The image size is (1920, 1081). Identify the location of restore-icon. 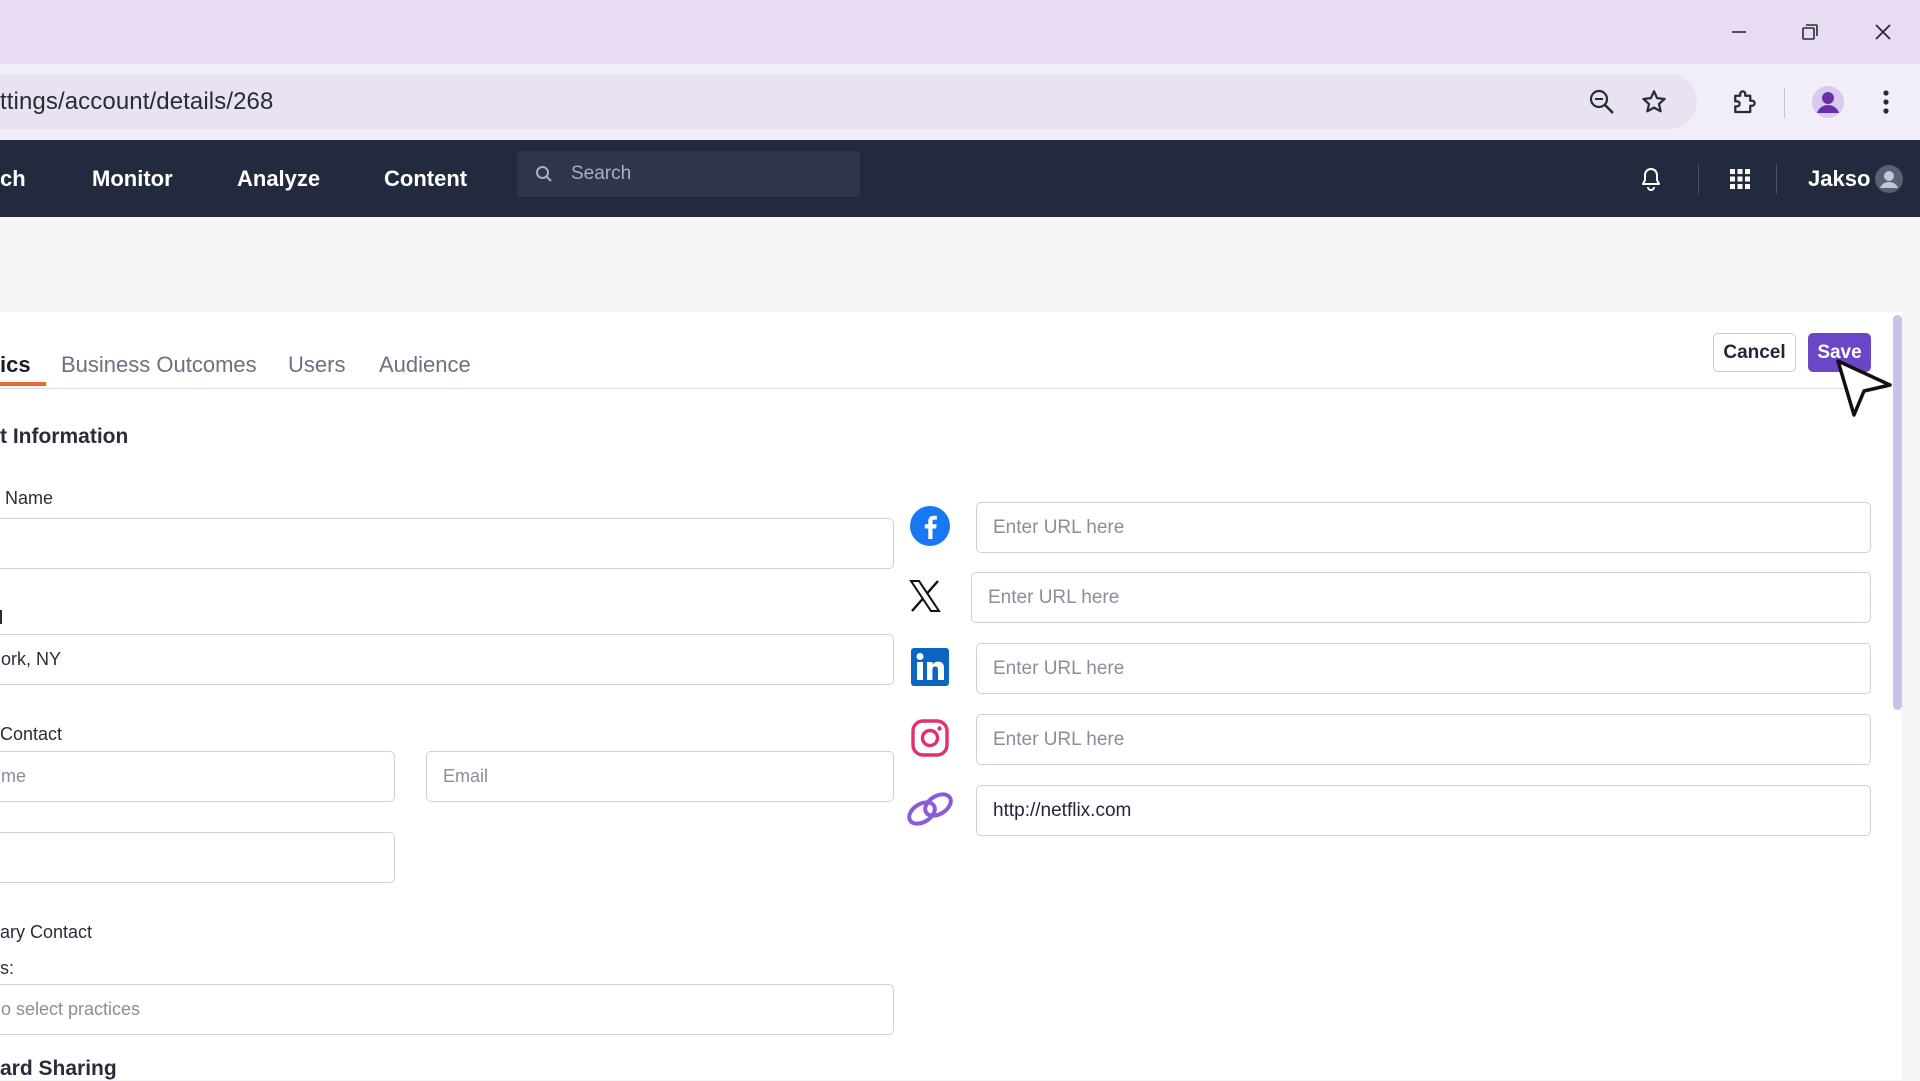
(1810, 32).